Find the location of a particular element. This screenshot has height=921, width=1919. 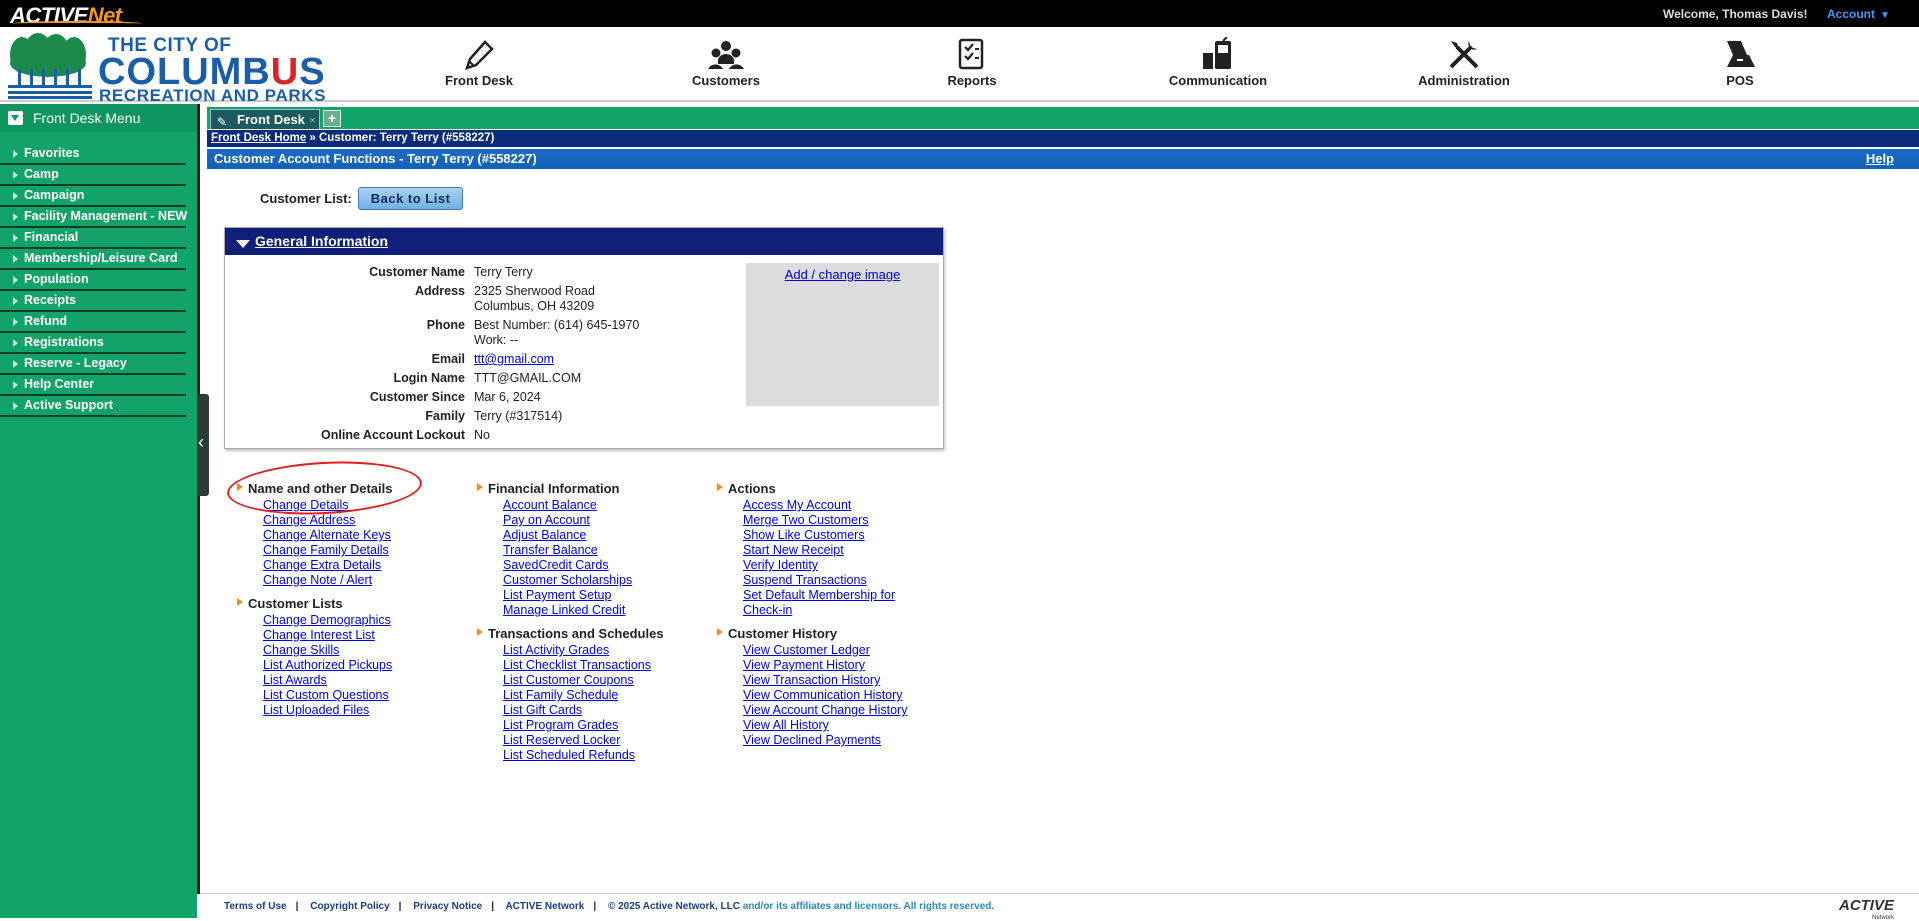

link-change-demographics: Change Demographics is located at coordinates (328, 620).